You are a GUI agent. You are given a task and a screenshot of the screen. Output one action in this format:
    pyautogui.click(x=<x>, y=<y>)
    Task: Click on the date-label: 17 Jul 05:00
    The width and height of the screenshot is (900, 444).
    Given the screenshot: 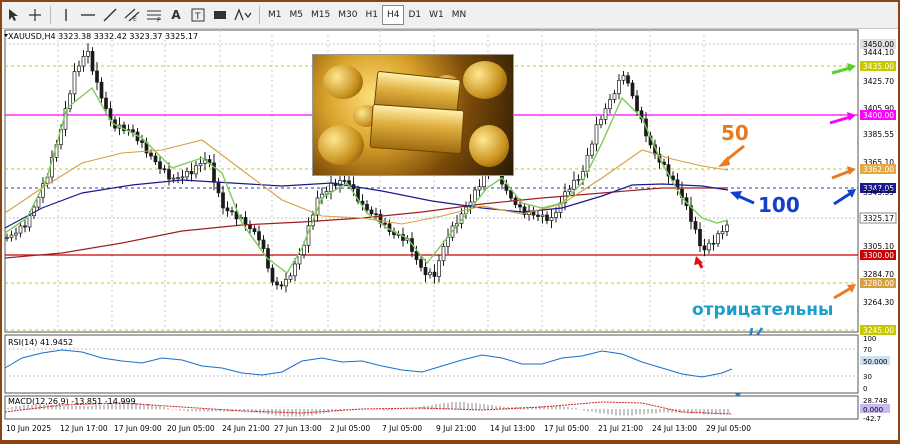 What is the action you would take?
    pyautogui.click(x=566, y=428)
    